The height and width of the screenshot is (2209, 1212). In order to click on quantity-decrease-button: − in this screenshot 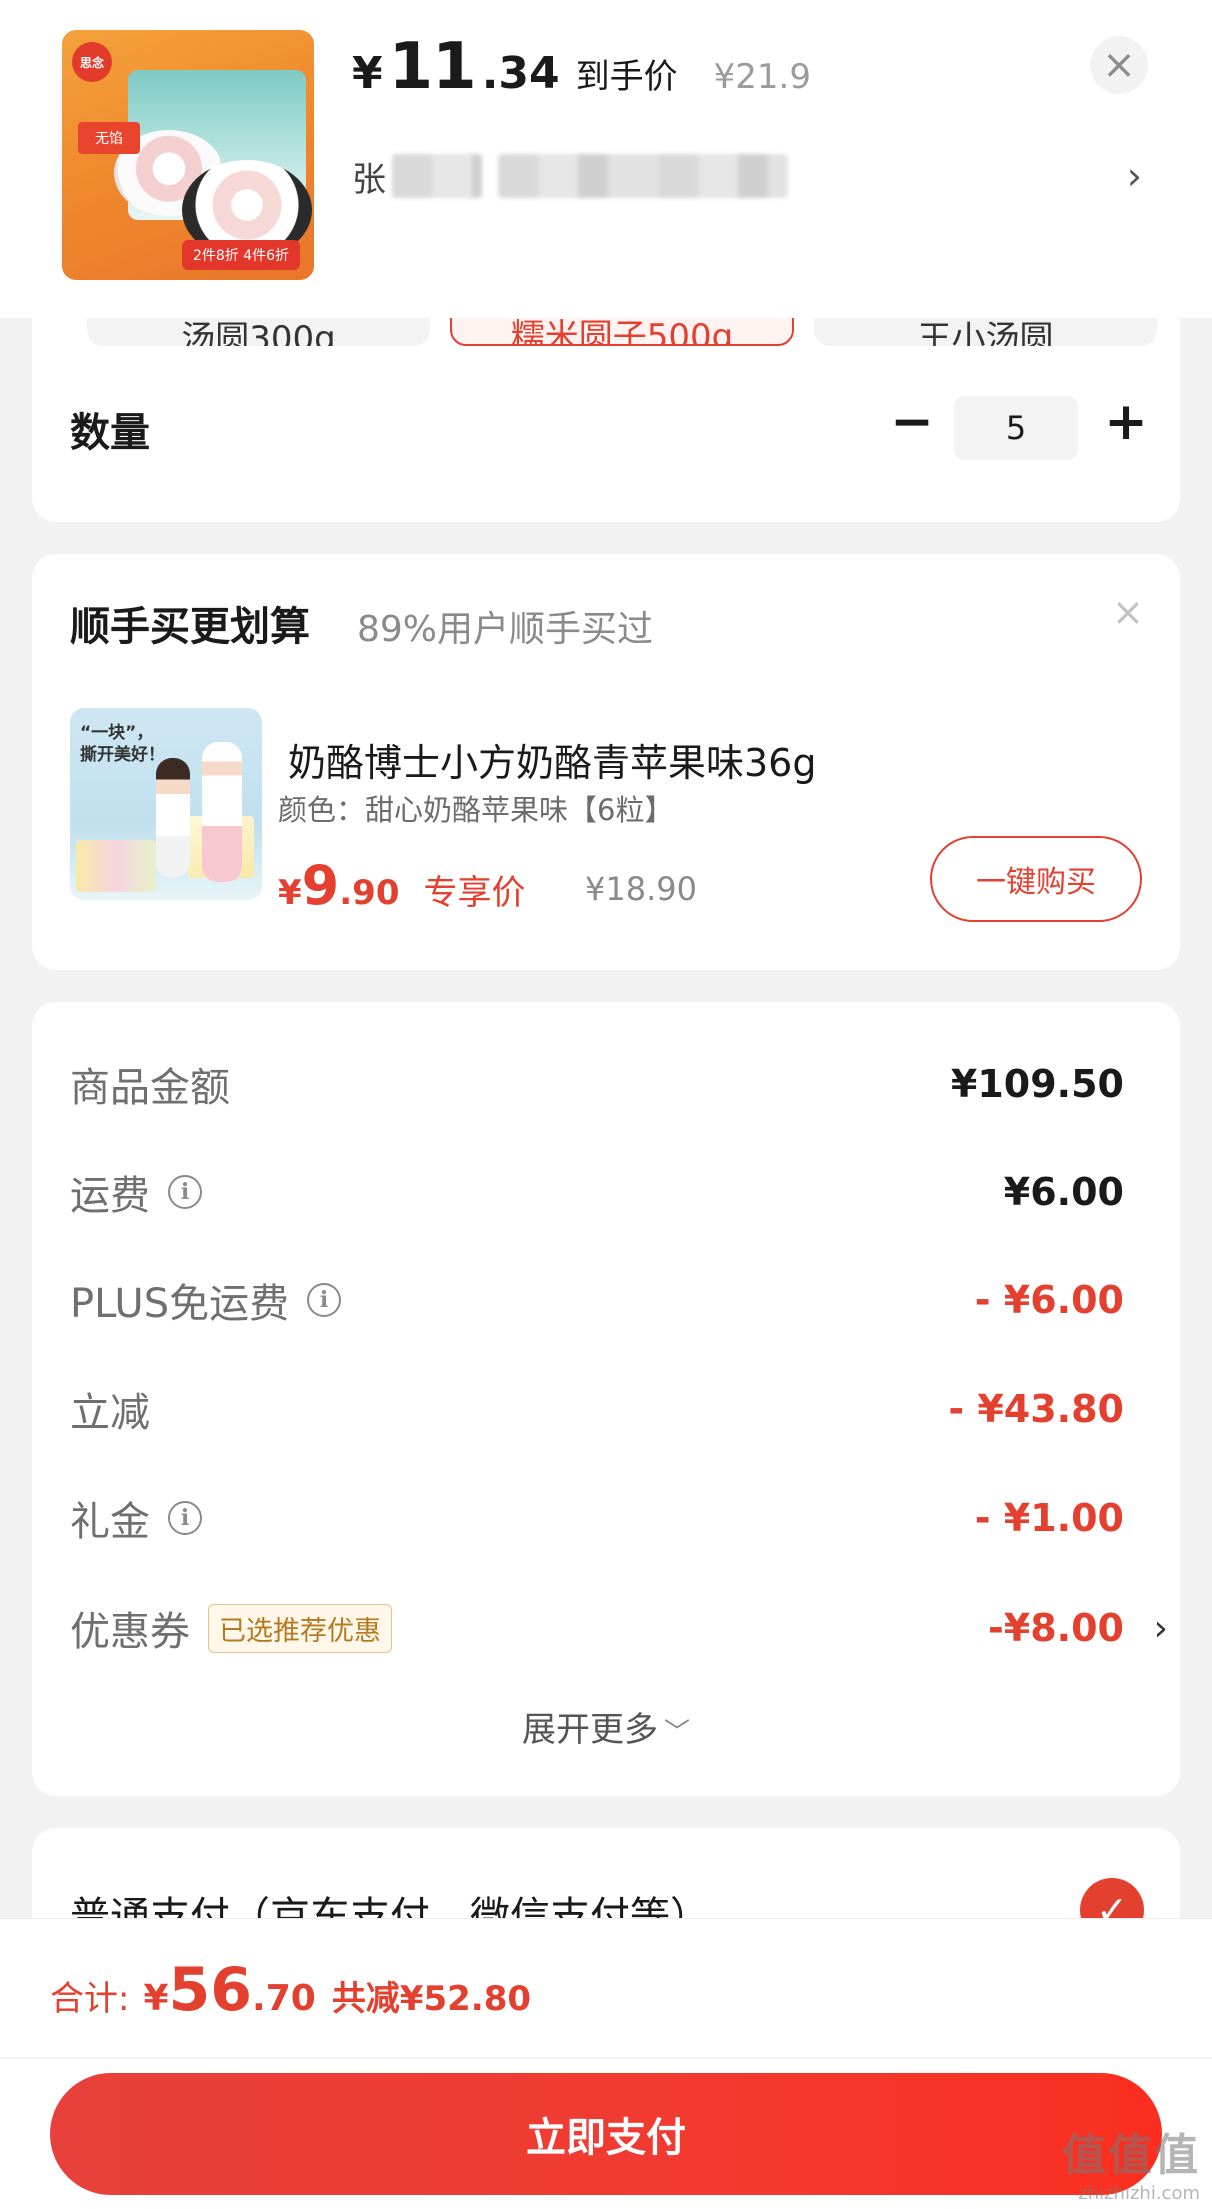, I will do `click(912, 422)`.